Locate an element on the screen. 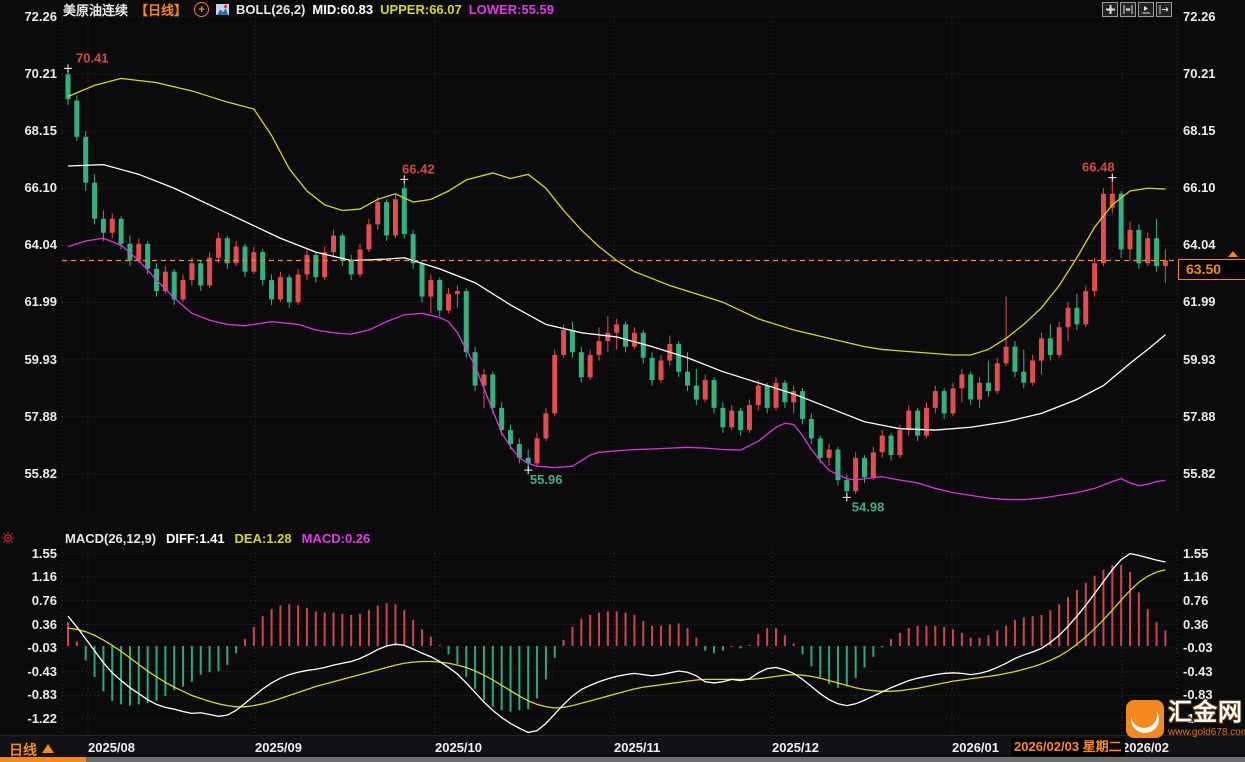  boll-upper-value: UPPER:66.07 is located at coordinates (421, 9).